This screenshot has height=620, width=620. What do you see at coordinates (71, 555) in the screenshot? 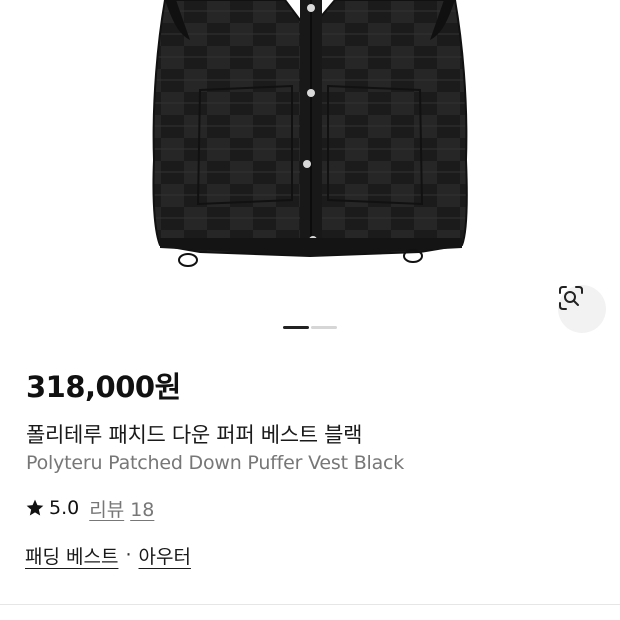
I see `category-link-padded-vest: 패딩 베스트` at bounding box center [71, 555].